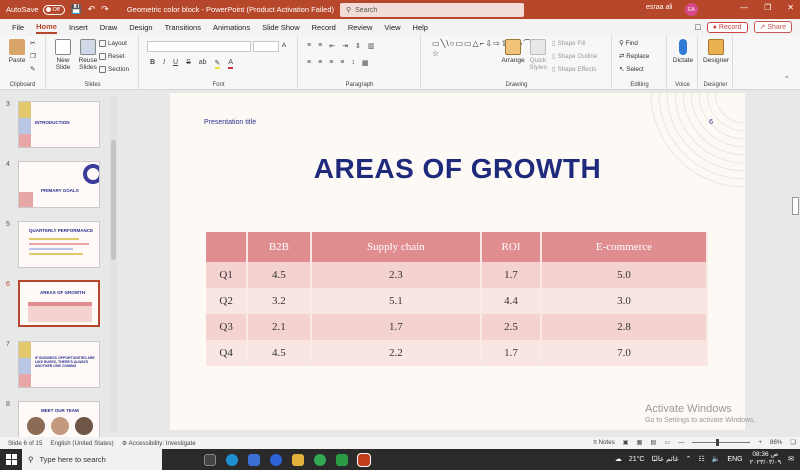 This screenshot has width=800, height=470. I want to click on table-cell: 2.2, so click(396, 353).